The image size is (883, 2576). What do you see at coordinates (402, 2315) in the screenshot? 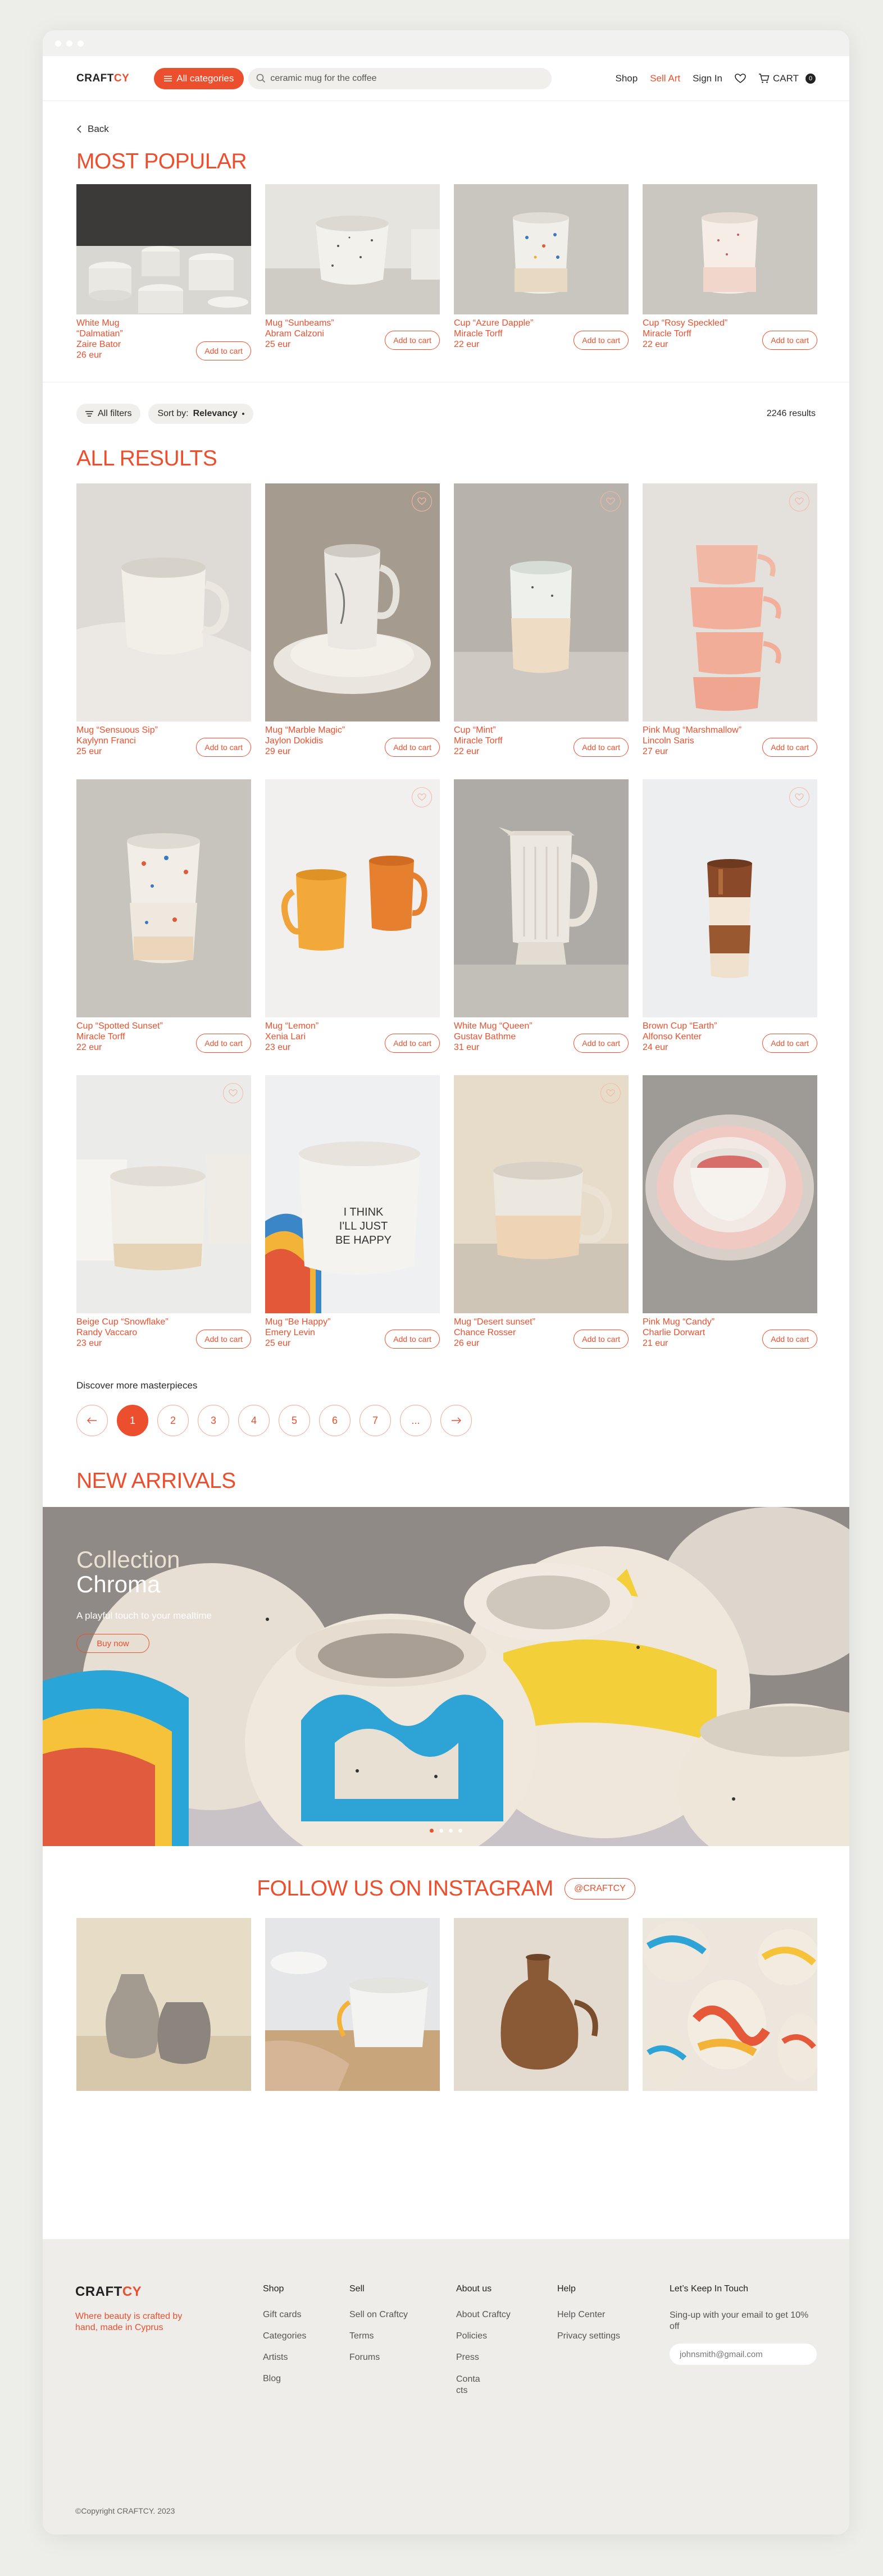
I see `footer-link: Sell on Craftcy` at bounding box center [402, 2315].